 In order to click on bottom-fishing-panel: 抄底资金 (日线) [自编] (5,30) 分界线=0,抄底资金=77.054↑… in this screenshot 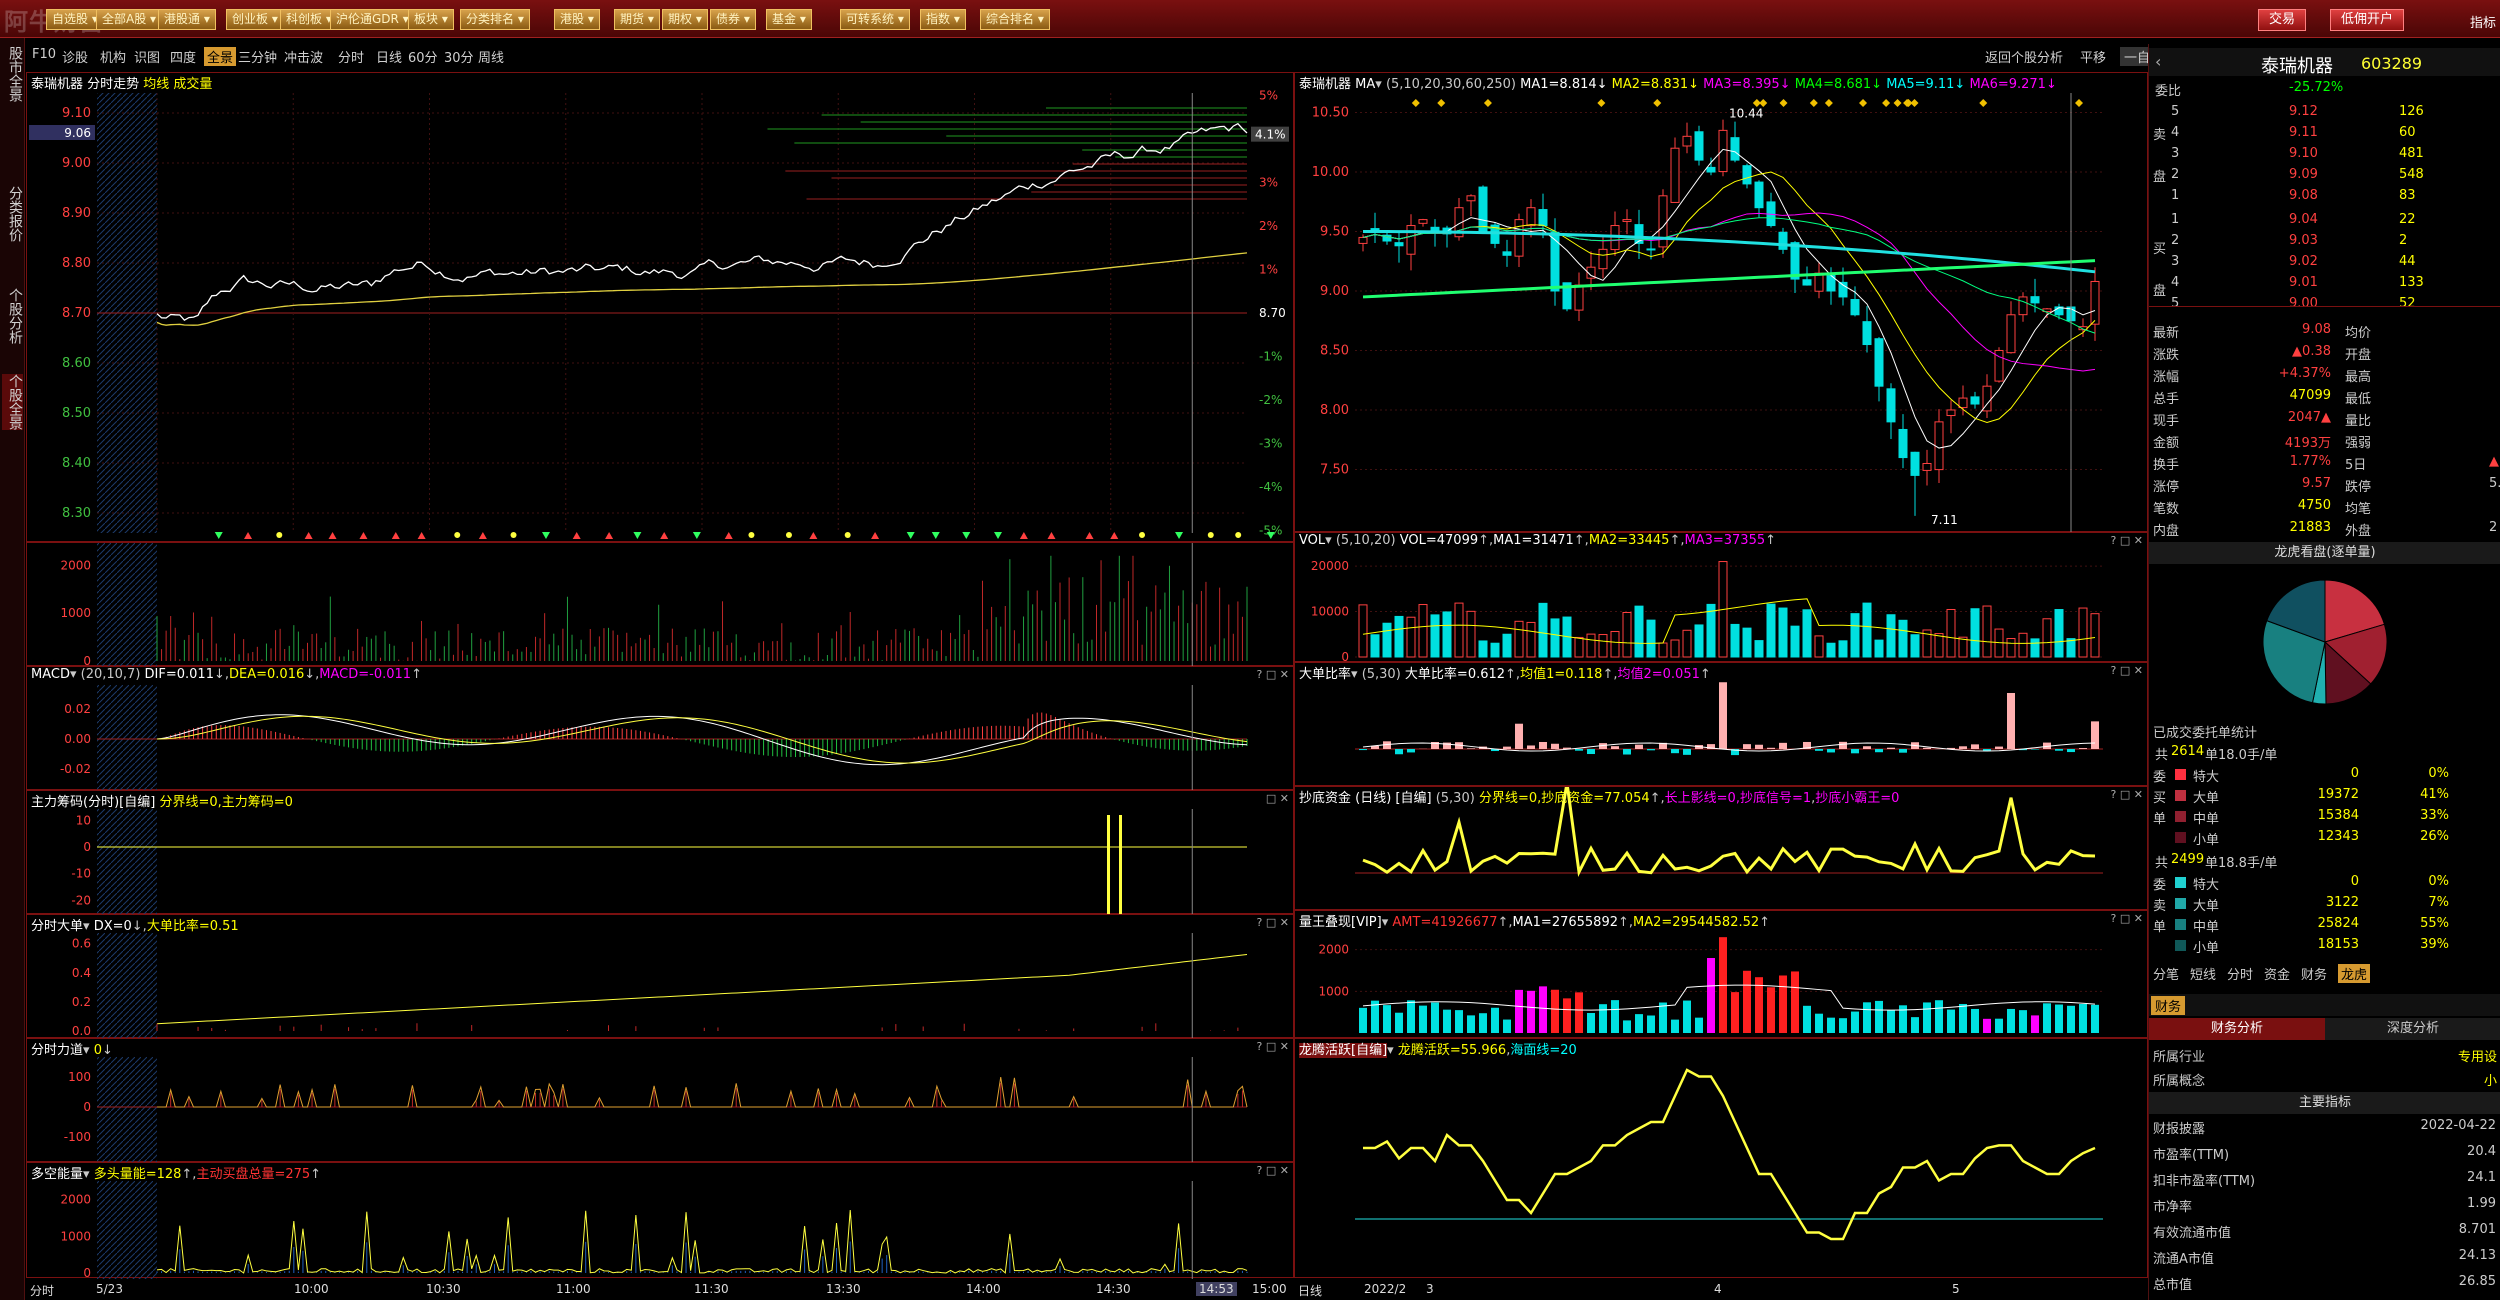, I will do `click(1721, 848)`.